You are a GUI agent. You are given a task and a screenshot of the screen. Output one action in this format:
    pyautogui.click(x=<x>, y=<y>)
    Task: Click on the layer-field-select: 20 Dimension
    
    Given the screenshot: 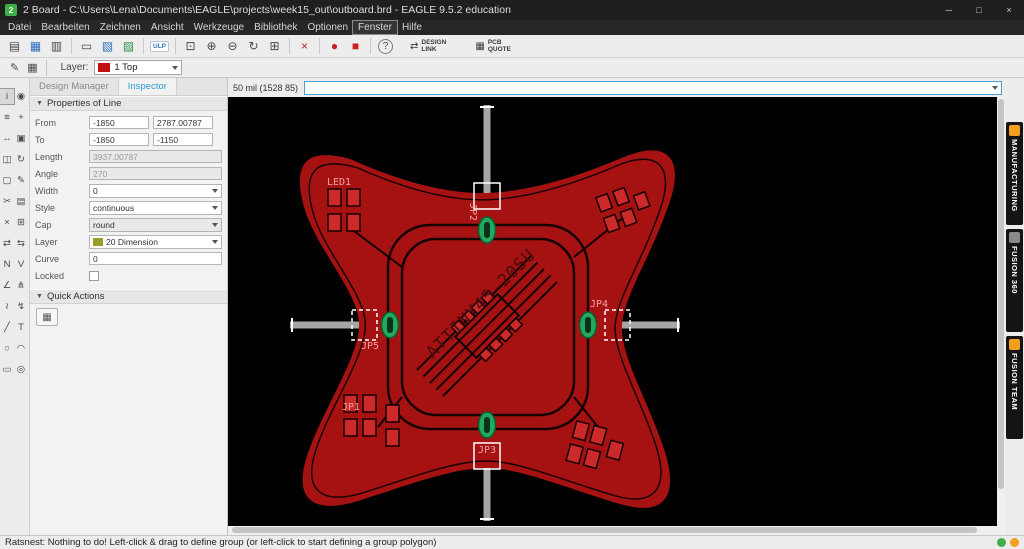 What is the action you would take?
    pyautogui.click(x=155, y=241)
    